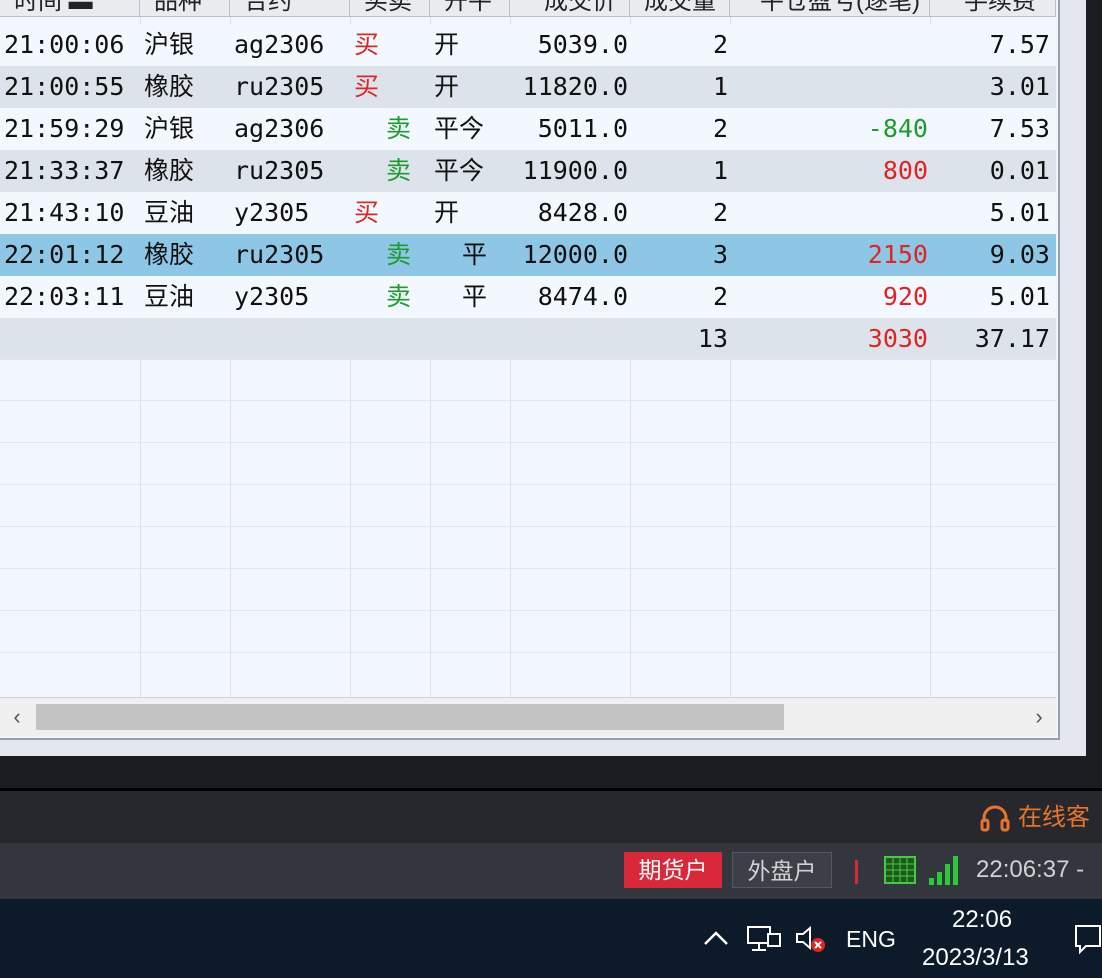  I want to click on total-pnl: 3030, so click(897, 338).